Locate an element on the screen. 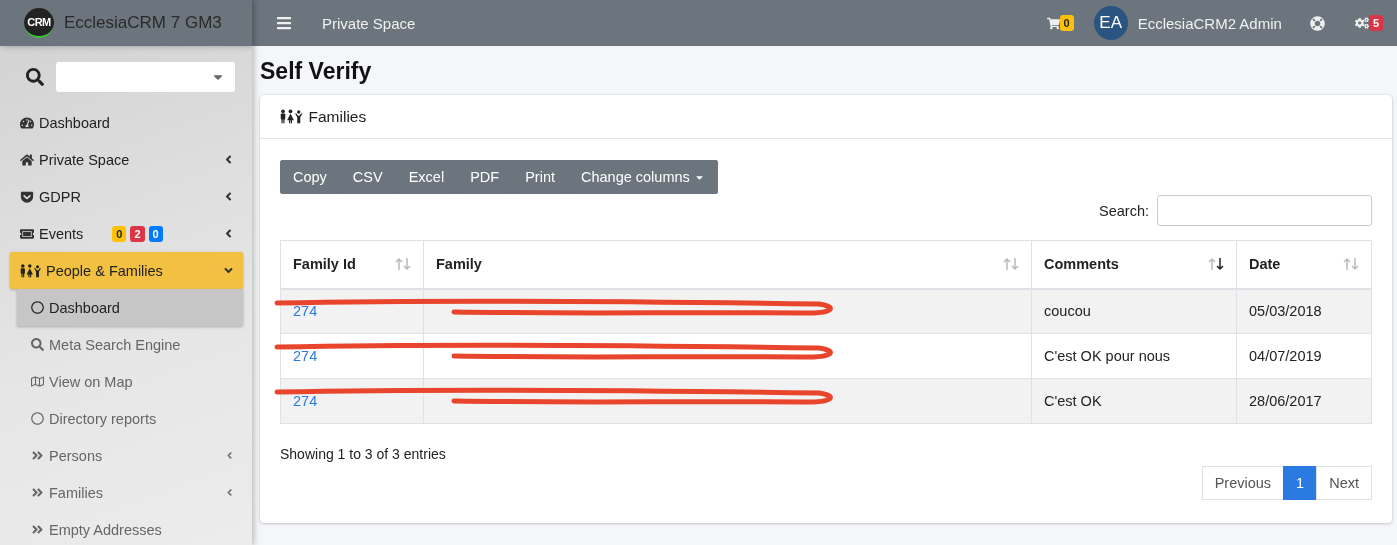 This screenshot has width=1397, height=545. table-cell: C'est OK pour nous is located at coordinates (1134, 356).